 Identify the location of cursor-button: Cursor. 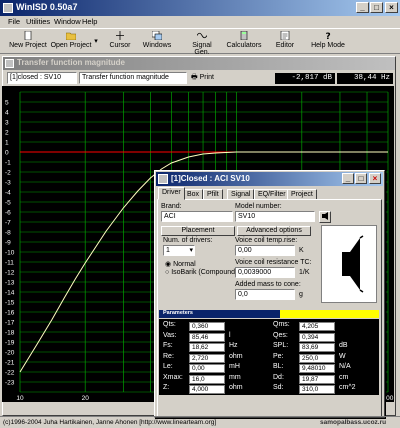
(120, 42).